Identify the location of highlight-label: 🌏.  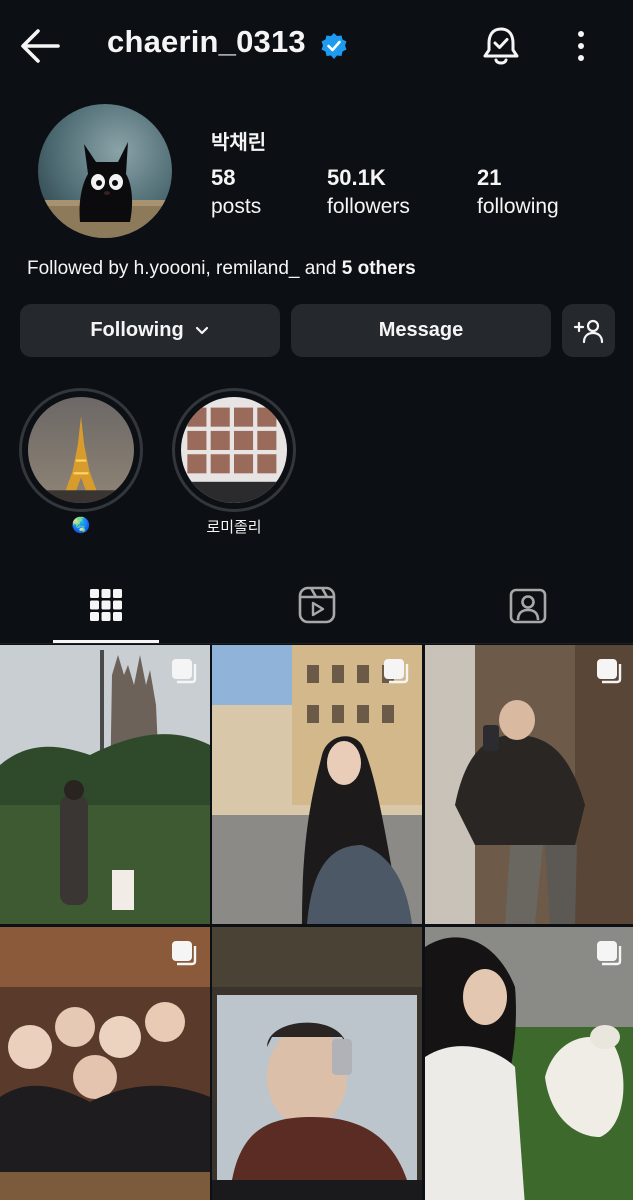
(81, 525).